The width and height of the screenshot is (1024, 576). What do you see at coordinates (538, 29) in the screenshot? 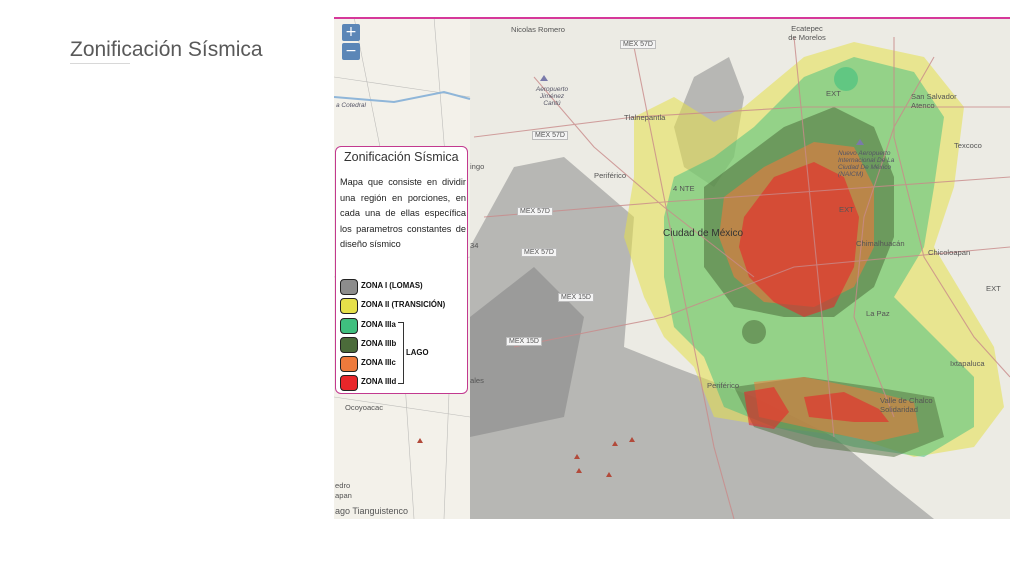
I see `label-nicolas-romero: Nicolas Romero` at bounding box center [538, 29].